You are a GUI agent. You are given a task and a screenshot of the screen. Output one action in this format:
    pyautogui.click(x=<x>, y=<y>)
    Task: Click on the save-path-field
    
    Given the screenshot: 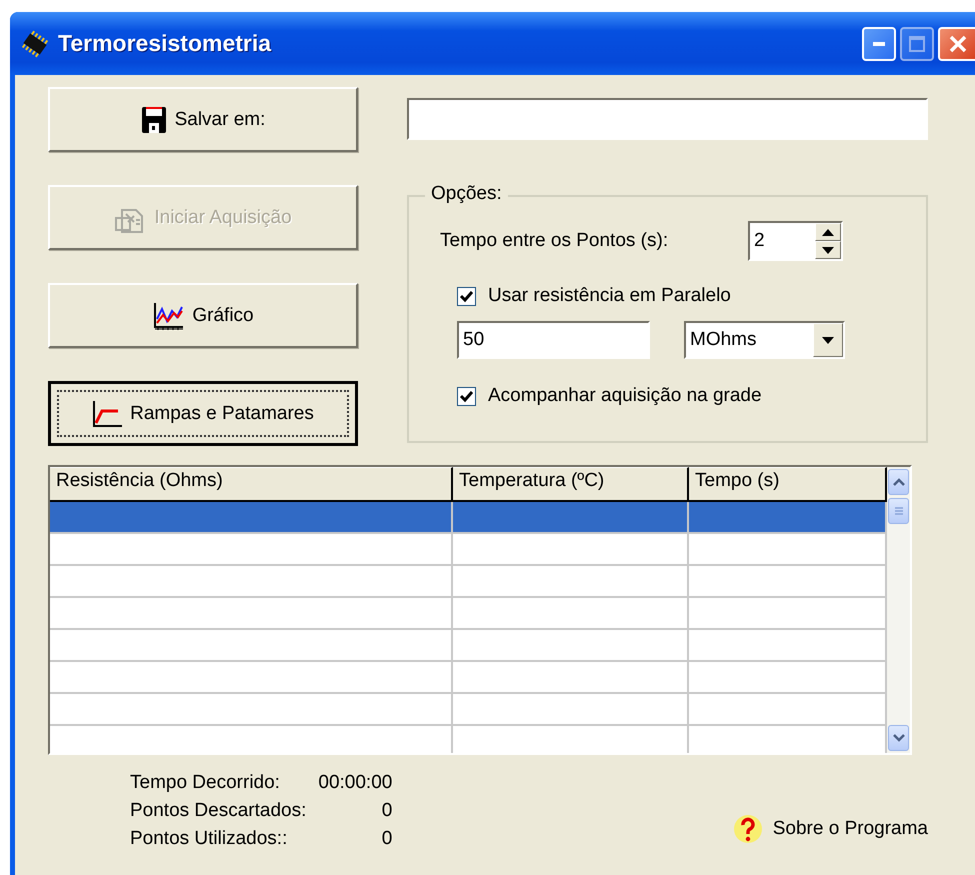 What is the action you would take?
    pyautogui.click(x=667, y=119)
    